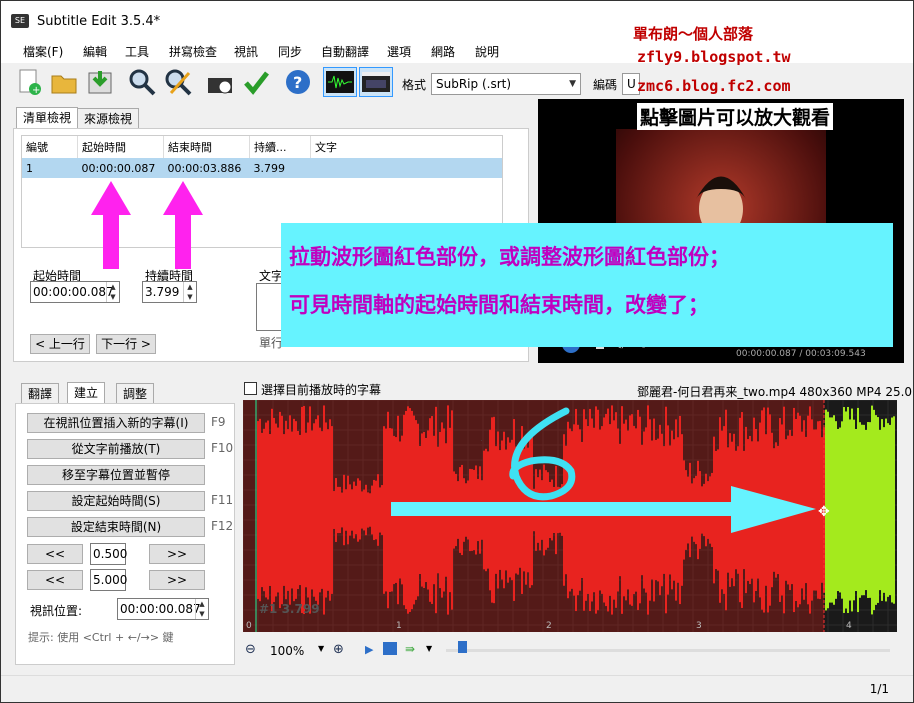 Image resolution: width=914 pixels, height=703 pixels. Describe the element at coordinates (55, 580) in the screenshot. I see `nudge-back-large-button: <<` at that location.